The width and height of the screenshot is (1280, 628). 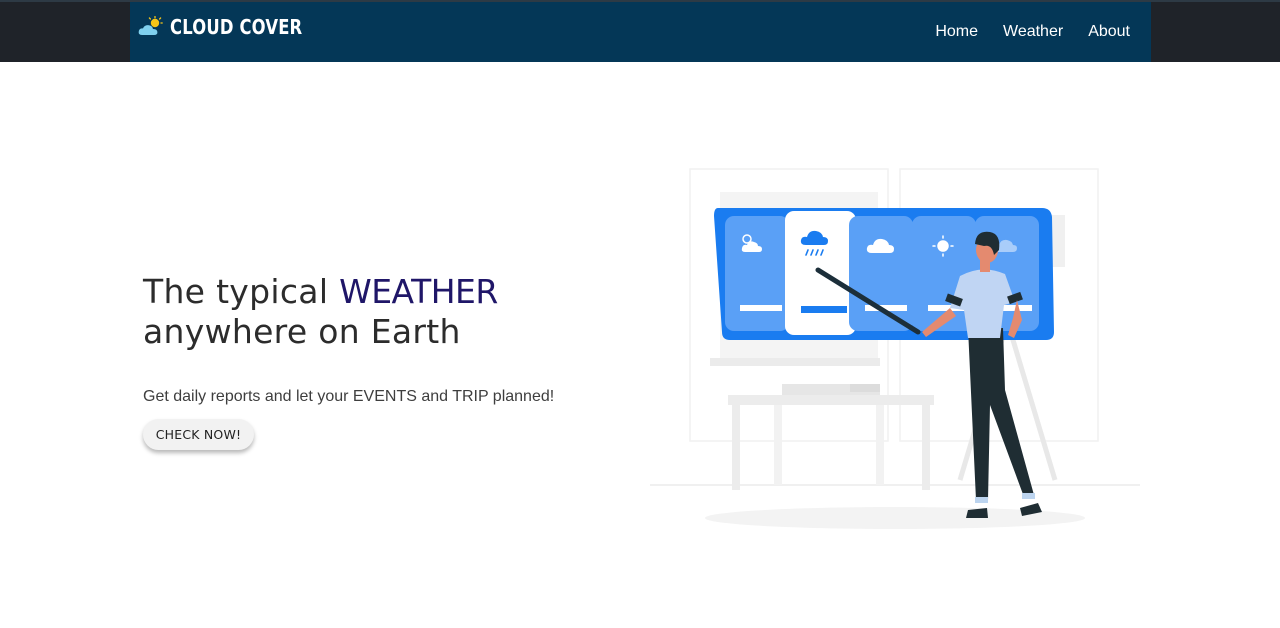 What do you see at coordinates (418, 291) in the screenshot?
I see `hero-title-highlight: WEATHER` at bounding box center [418, 291].